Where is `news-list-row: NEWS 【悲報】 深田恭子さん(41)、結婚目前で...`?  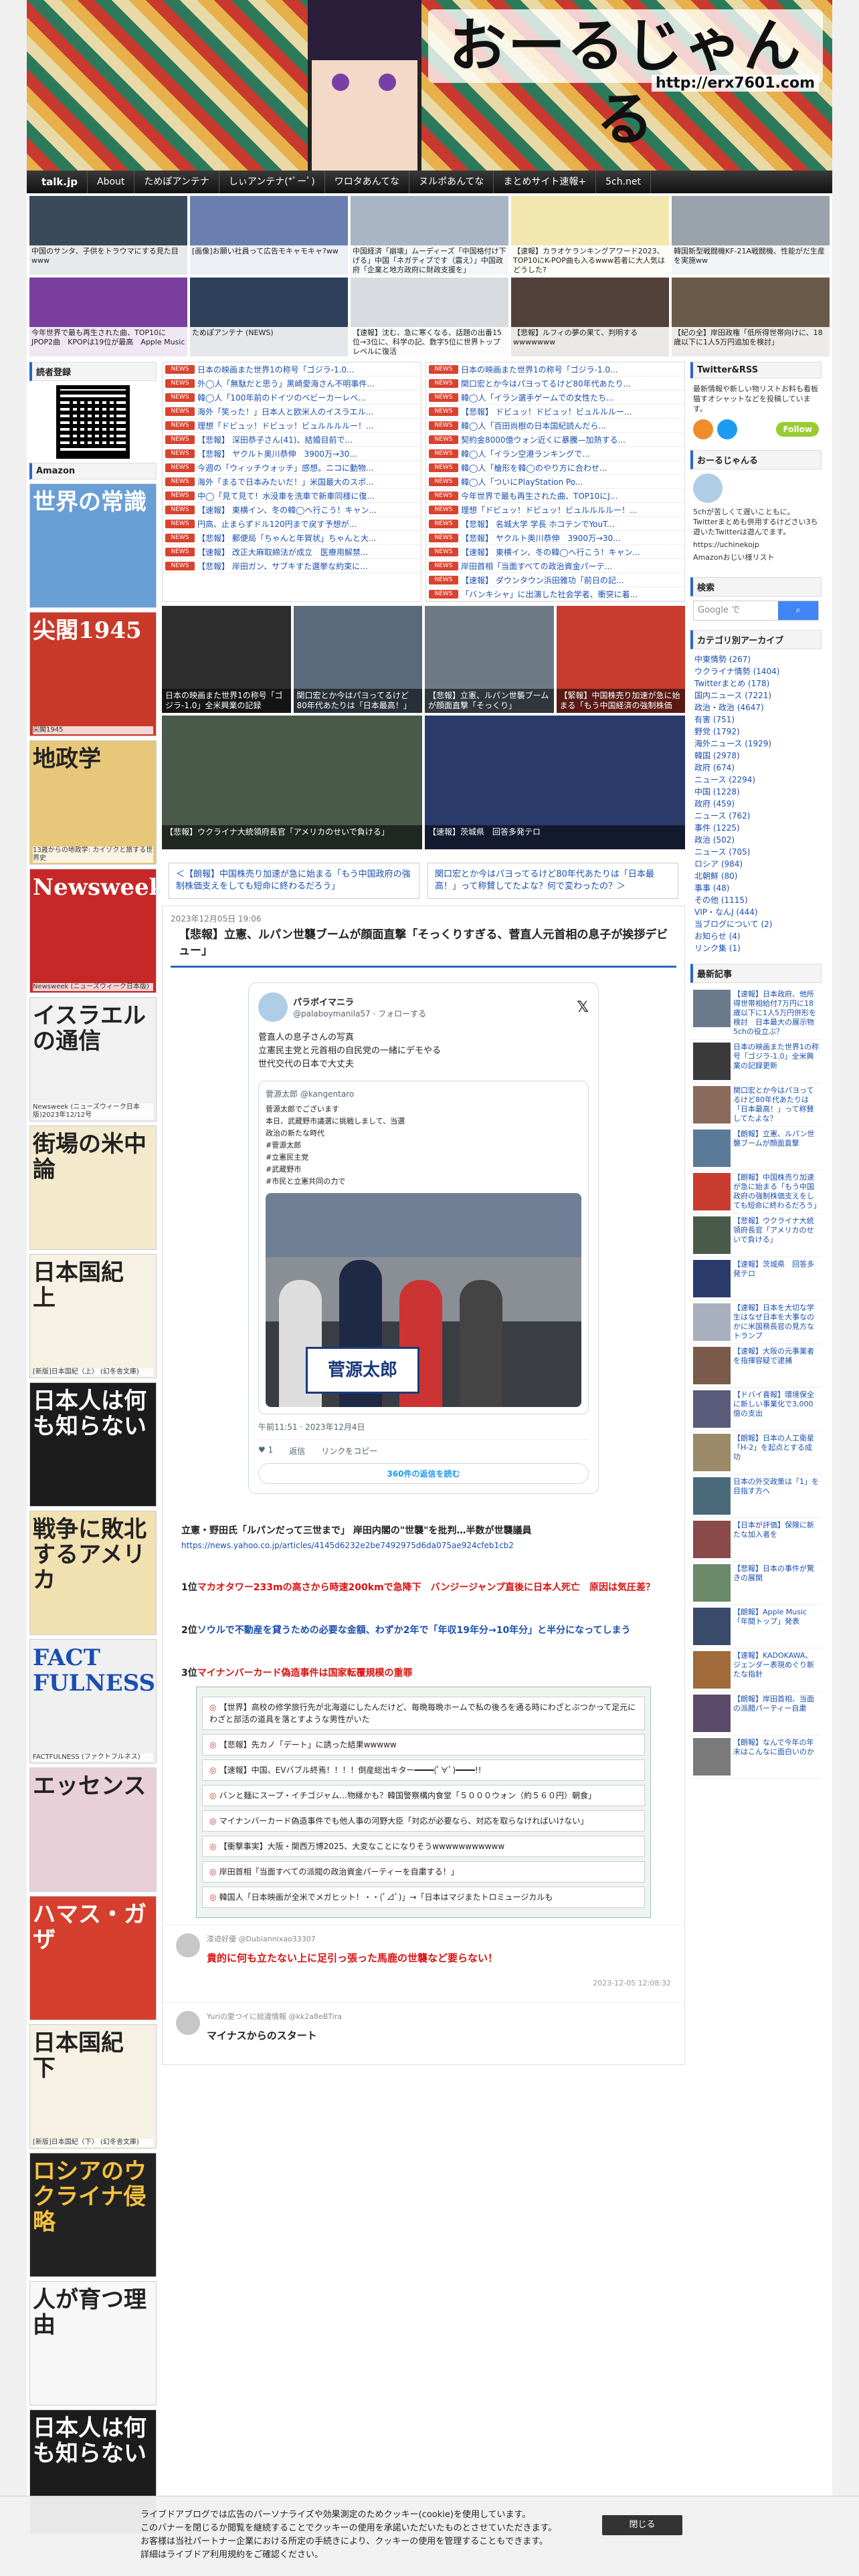
news-list-row: NEWS 【悲報】 深田恭子さん(41)、結婚目前で... is located at coordinates (292, 440).